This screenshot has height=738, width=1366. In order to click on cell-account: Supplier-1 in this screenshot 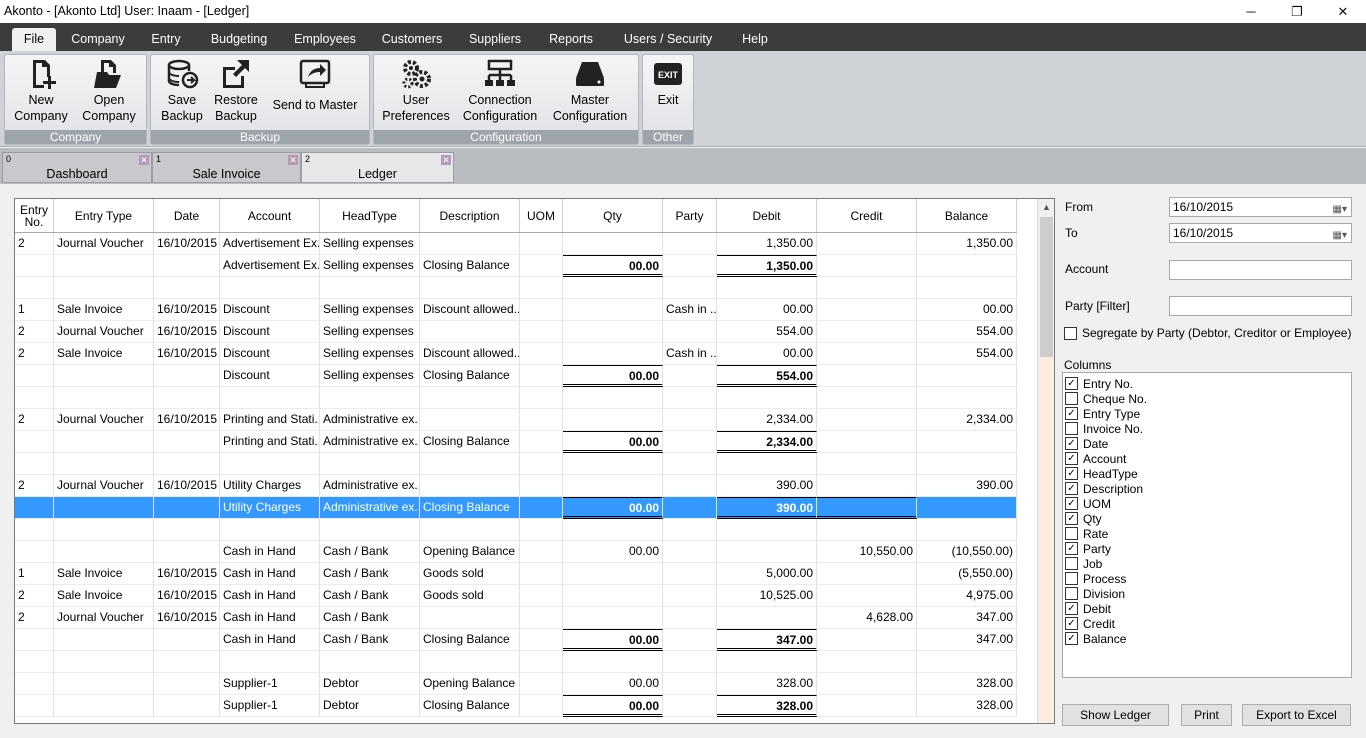, I will do `click(270, 684)`.